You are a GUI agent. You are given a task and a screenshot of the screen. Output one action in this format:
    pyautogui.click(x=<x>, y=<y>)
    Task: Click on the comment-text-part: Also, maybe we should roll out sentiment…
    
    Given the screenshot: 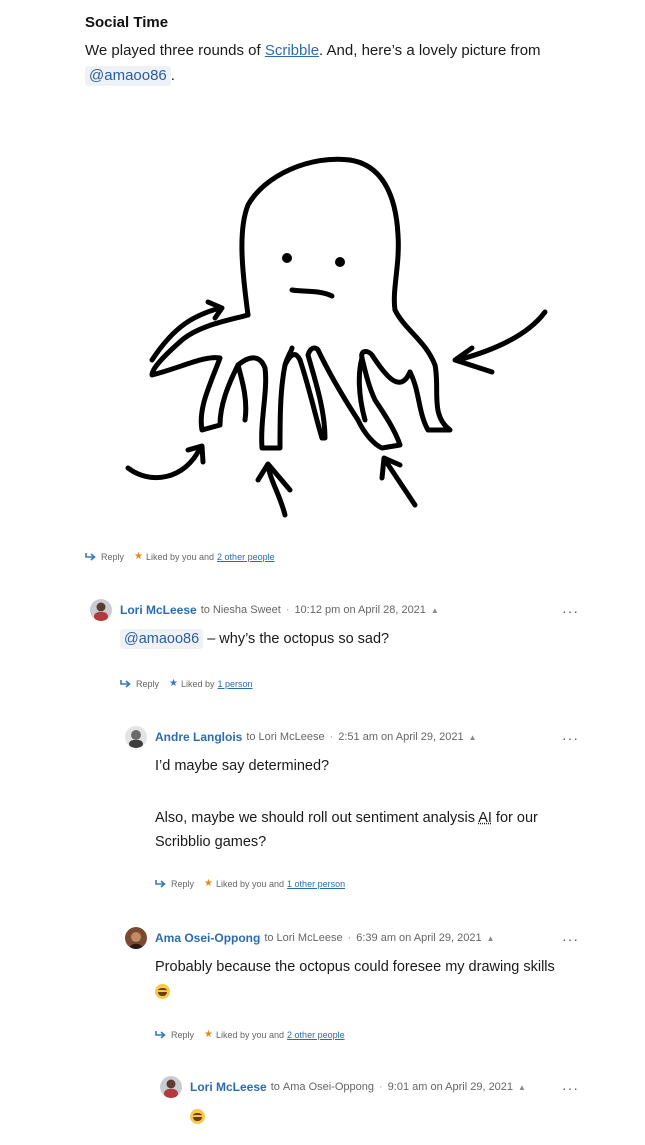 What is the action you would take?
    pyautogui.click(x=317, y=818)
    